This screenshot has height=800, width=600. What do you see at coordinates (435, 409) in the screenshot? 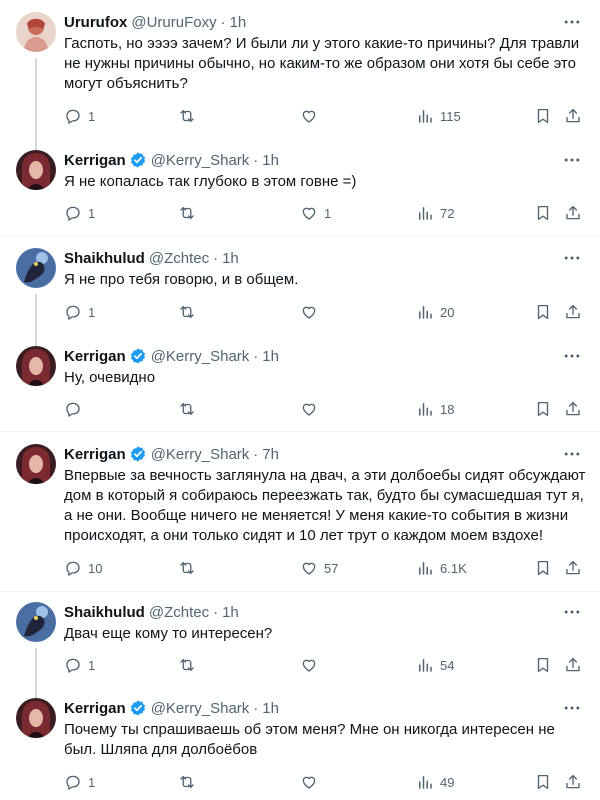
I see `views-button: 18` at bounding box center [435, 409].